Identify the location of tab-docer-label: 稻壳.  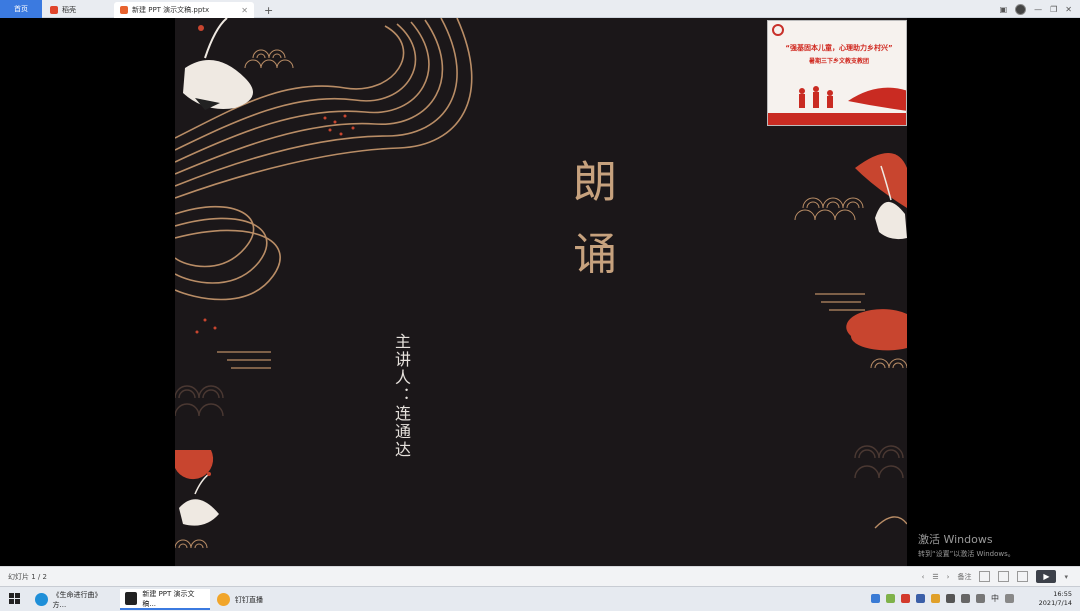
(69, 10).